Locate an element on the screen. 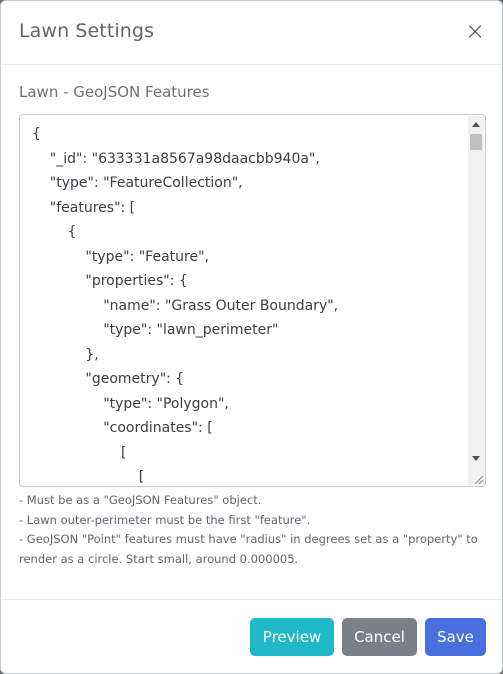 The width and height of the screenshot is (503, 674). code-line: "_id": "633331a8567a98daacbb940a", is located at coordinates (176, 158).